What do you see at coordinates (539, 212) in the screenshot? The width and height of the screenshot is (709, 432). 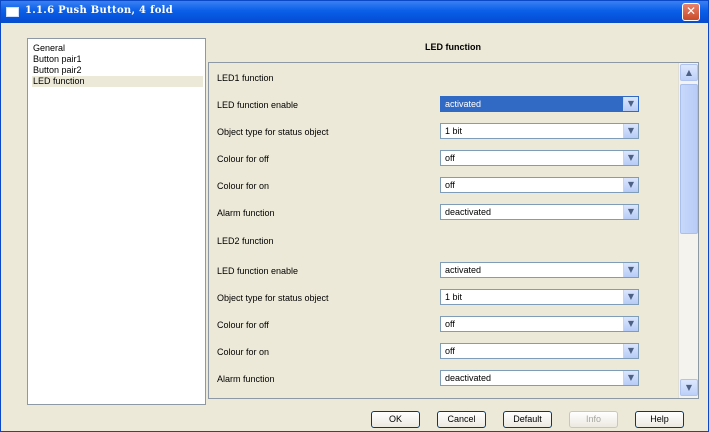 I see `led1-alarm-dropdown: deactivated ▼` at bounding box center [539, 212].